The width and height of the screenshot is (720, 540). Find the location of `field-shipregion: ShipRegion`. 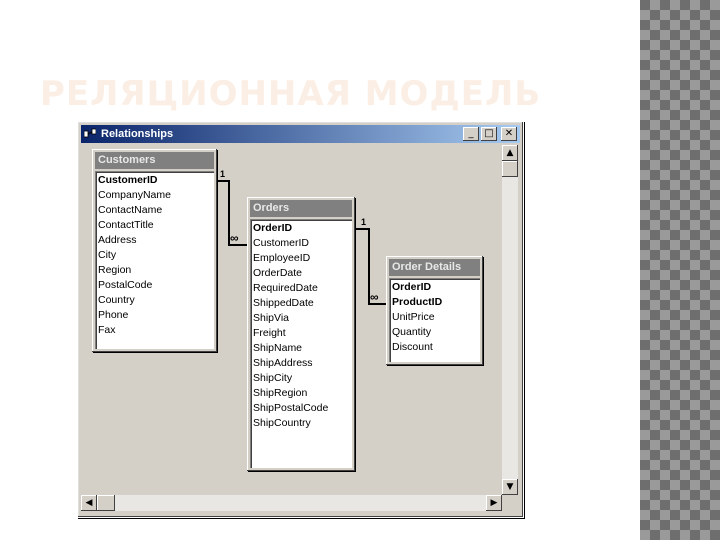

field-shipregion: ShipRegion is located at coordinates (280, 393).